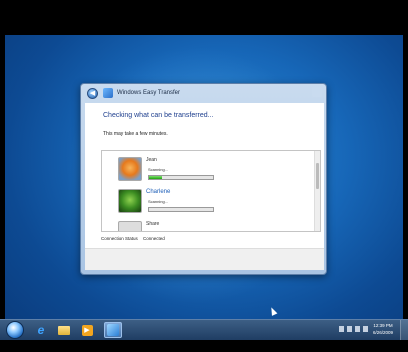 This screenshot has width=408, height=352. Describe the element at coordinates (204, 346) in the screenshot. I see `letterbox-bottom` at that location.